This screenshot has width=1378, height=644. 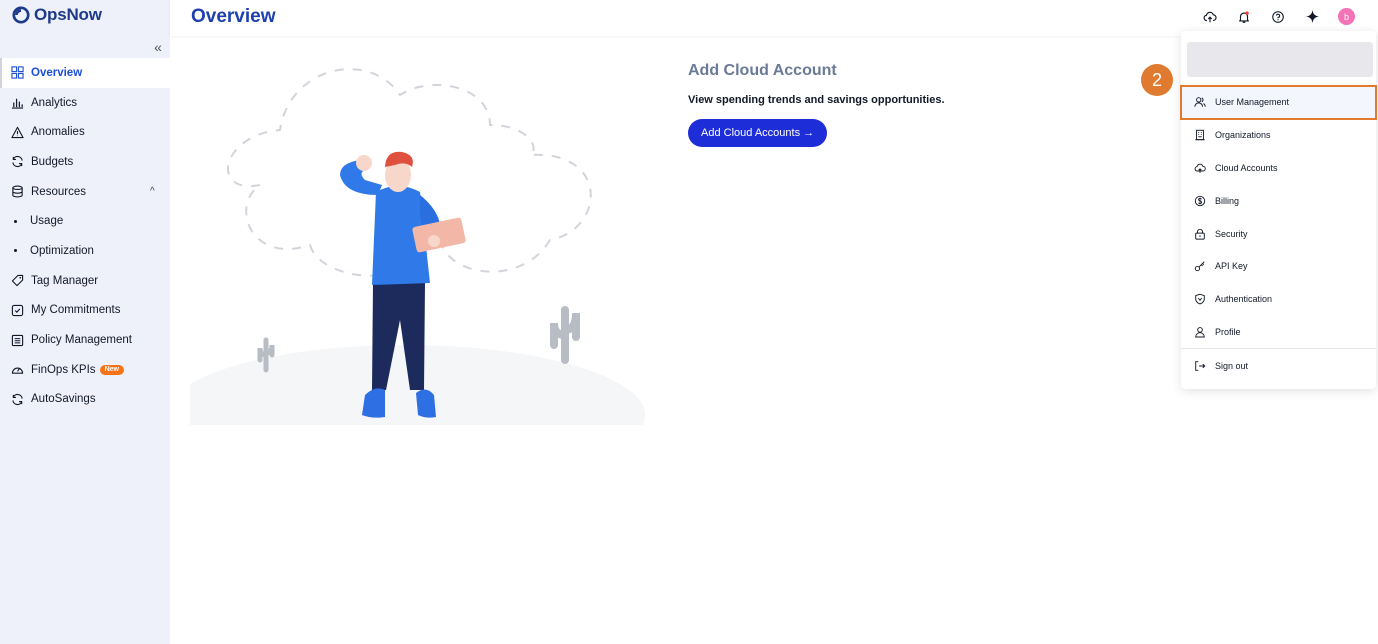 What do you see at coordinates (233, 16) in the screenshot?
I see `page-title: Overview` at bounding box center [233, 16].